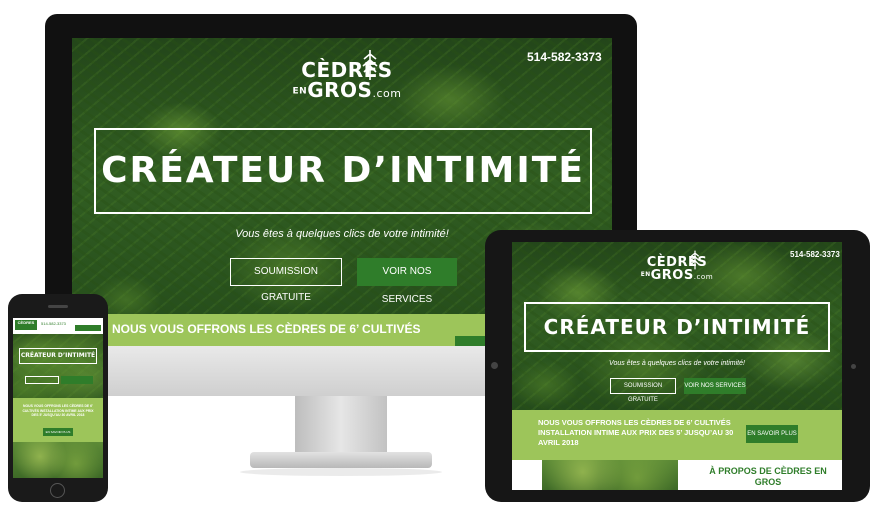  What do you see at coordinates (494, 365) in the screenshot?
I see `tablet-camera` at bounding box center [494, 365].